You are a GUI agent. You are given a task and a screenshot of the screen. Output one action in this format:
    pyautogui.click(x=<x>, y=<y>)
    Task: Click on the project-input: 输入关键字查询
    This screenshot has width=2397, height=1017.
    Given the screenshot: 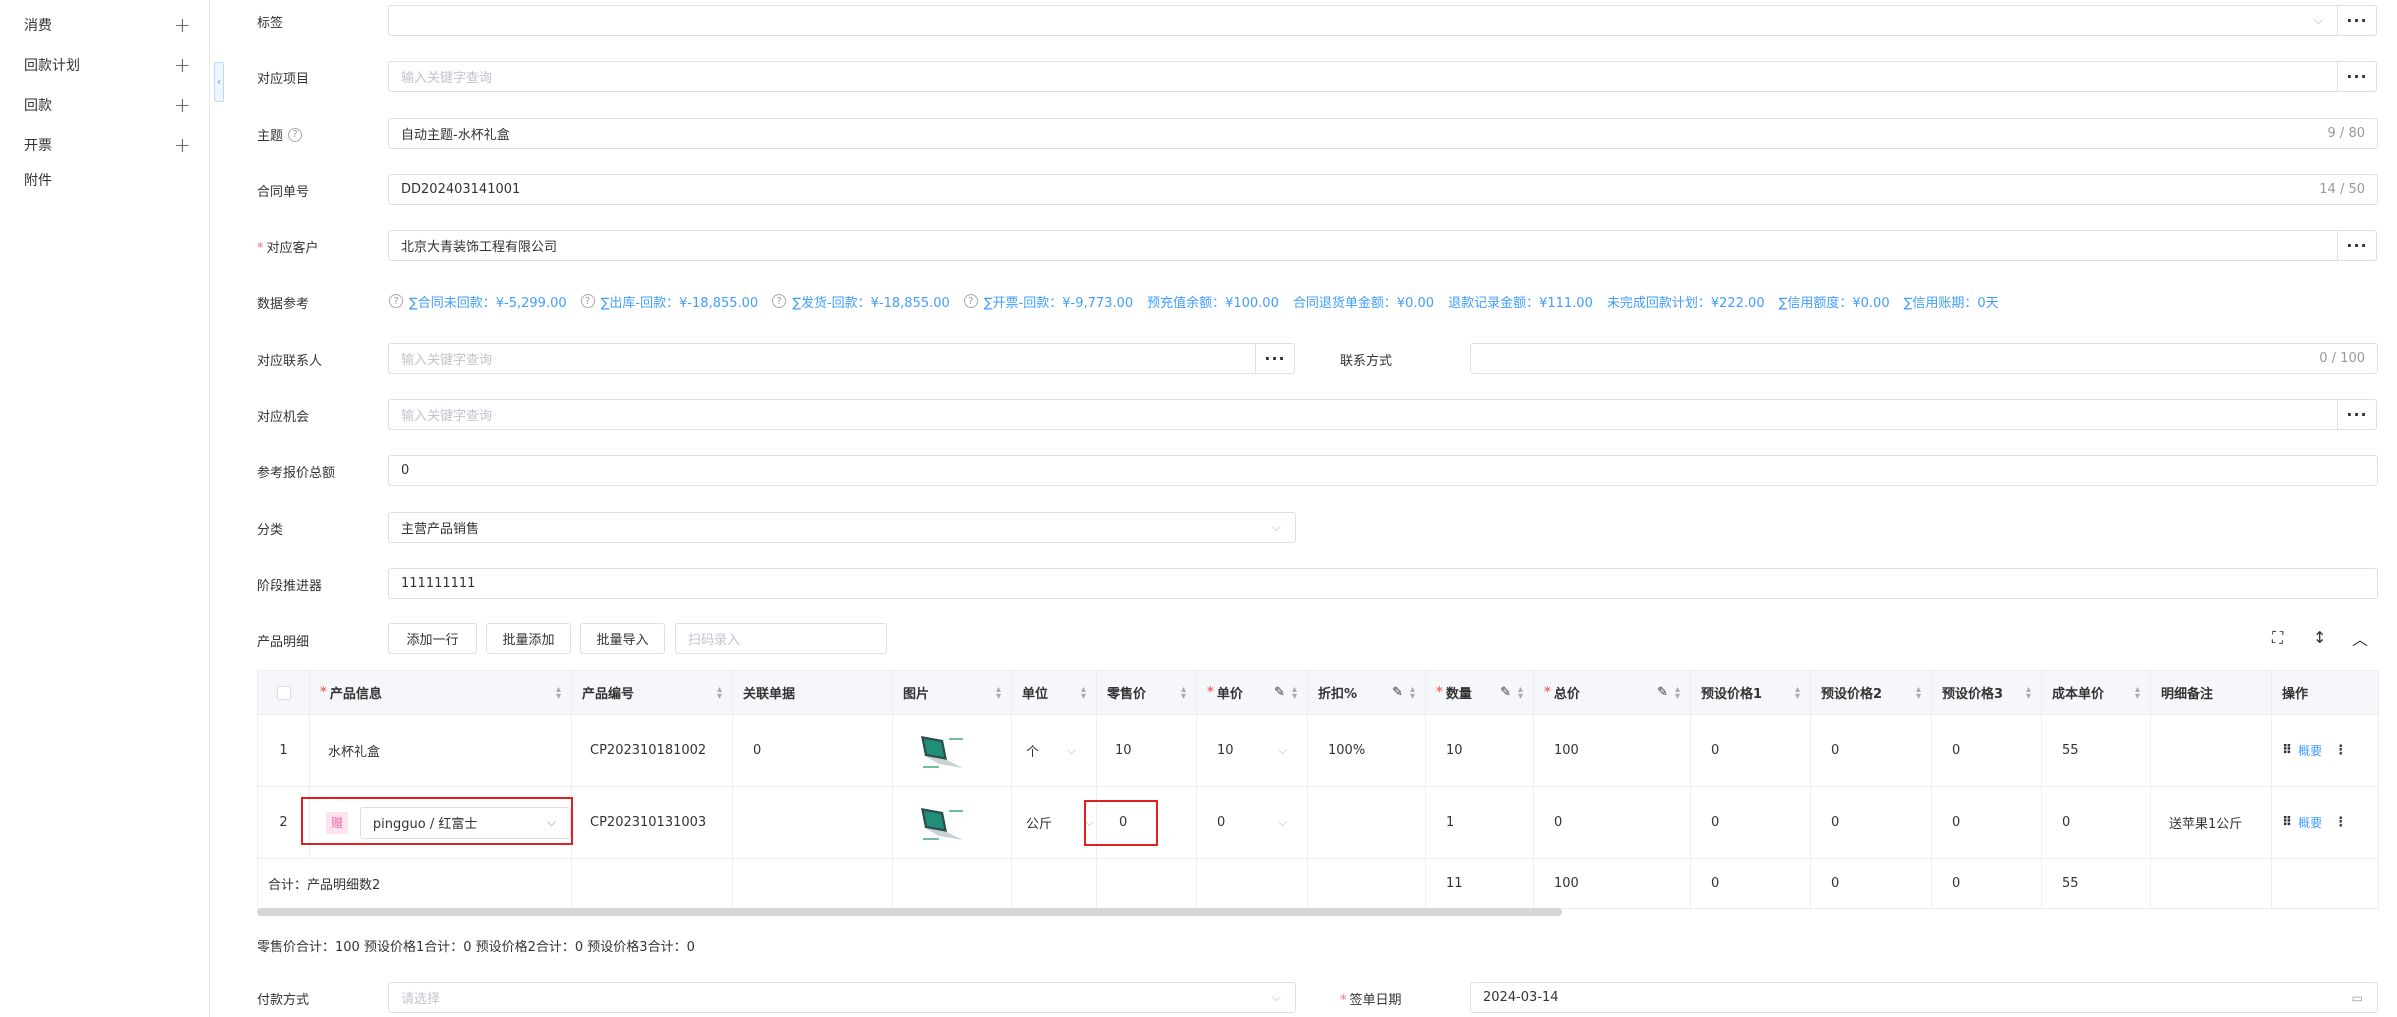 What is the action you would take?
    pyautogui.click(x=1363, y=76)
    